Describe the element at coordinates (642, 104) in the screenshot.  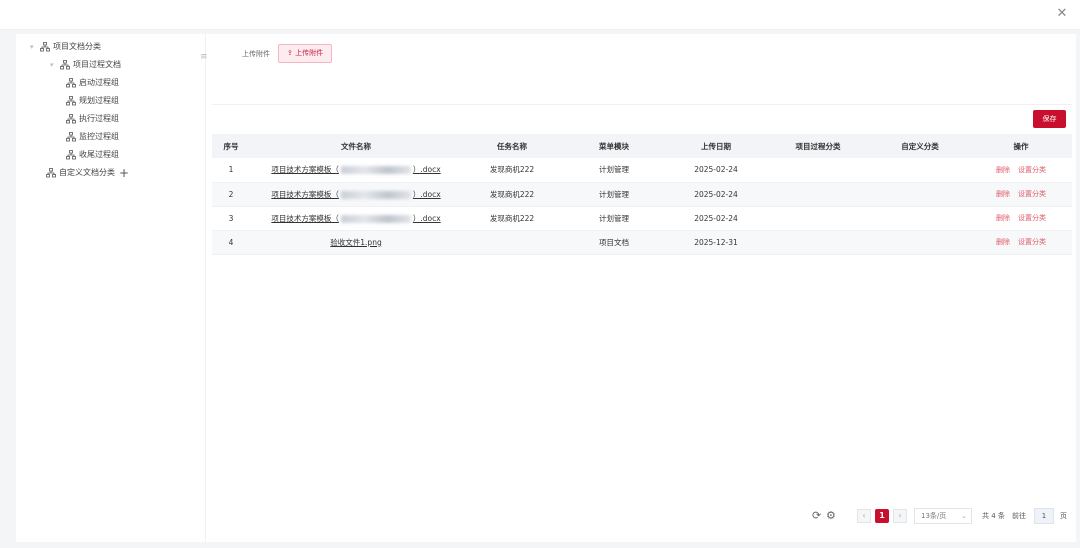
I see `divider` at that location.